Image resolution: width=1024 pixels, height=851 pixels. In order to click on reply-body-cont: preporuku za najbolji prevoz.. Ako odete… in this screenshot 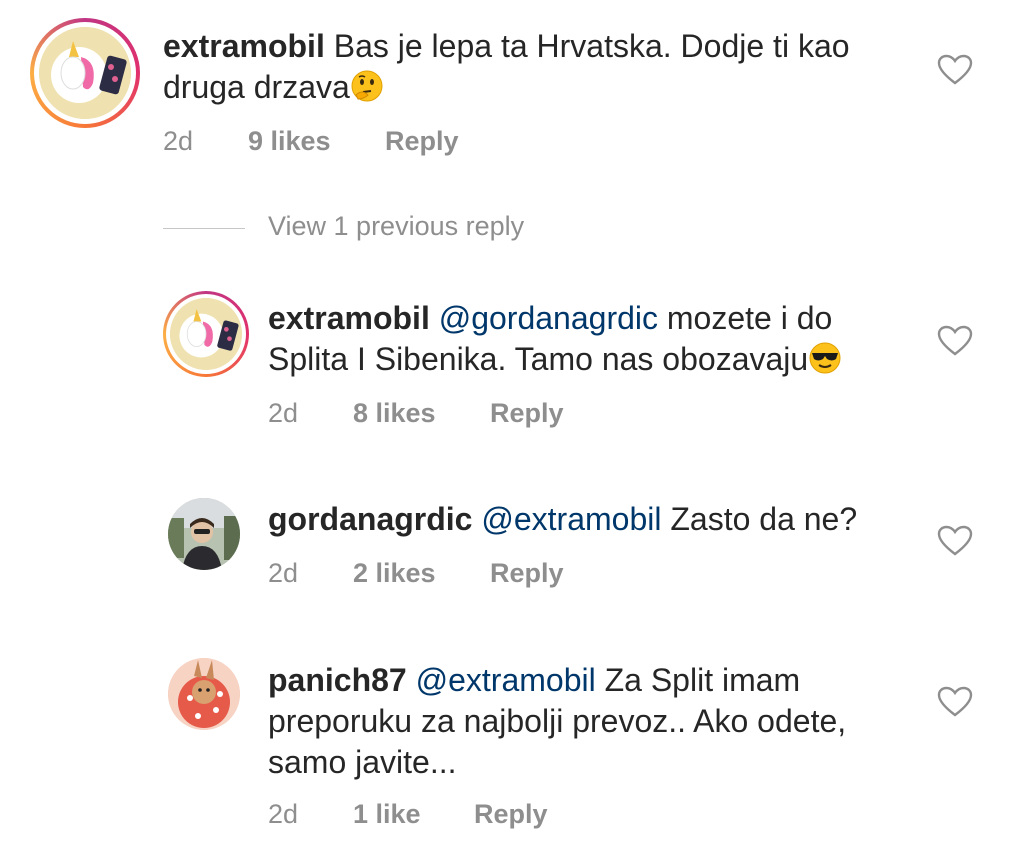, I will do `click(557, 721)`.